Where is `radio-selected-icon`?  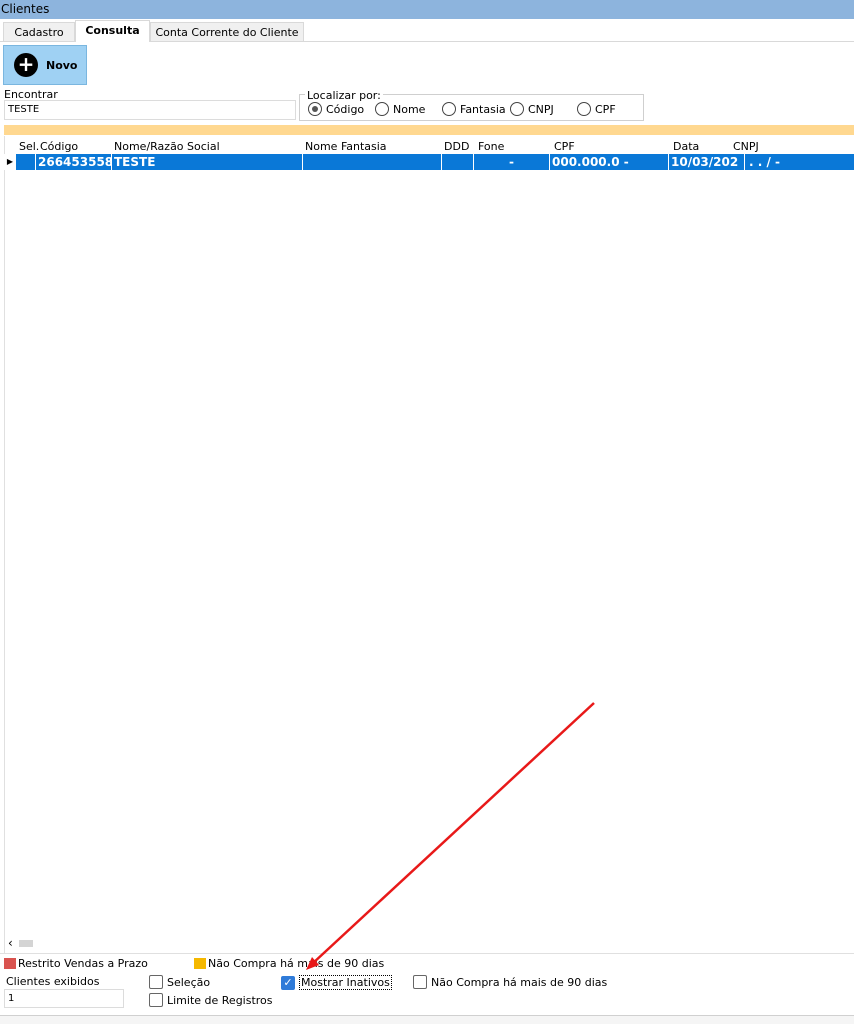 radio-selected-icon is located at coordinates (315, 109).